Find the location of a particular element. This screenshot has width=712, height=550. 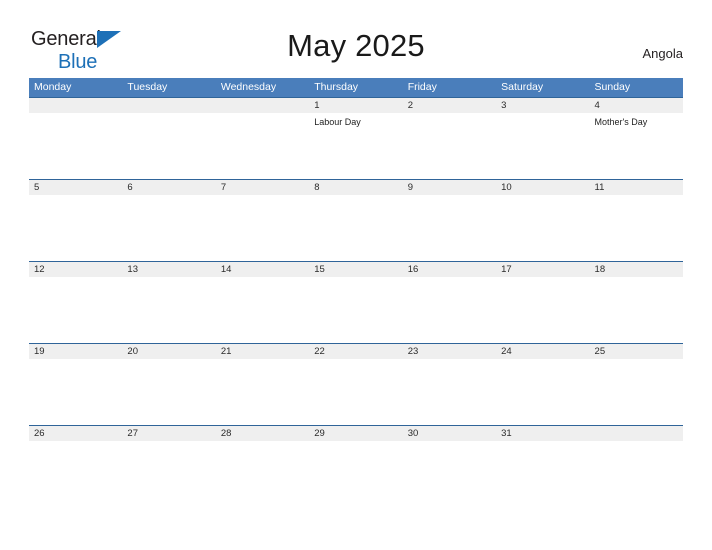

day-number: 30 is located at coordinates (449, 433).